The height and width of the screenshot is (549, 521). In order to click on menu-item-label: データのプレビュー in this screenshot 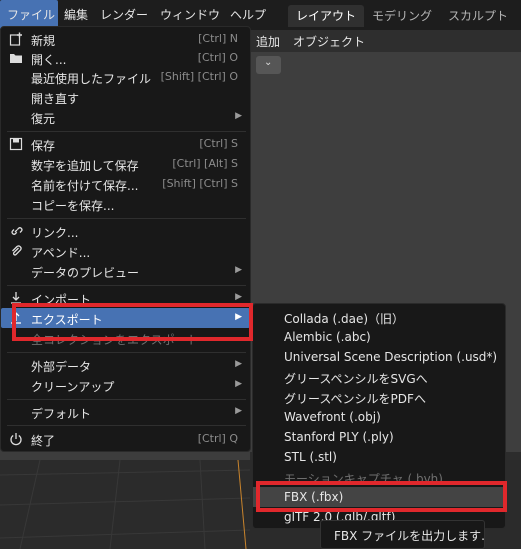, I will do `click(85, 273)`.